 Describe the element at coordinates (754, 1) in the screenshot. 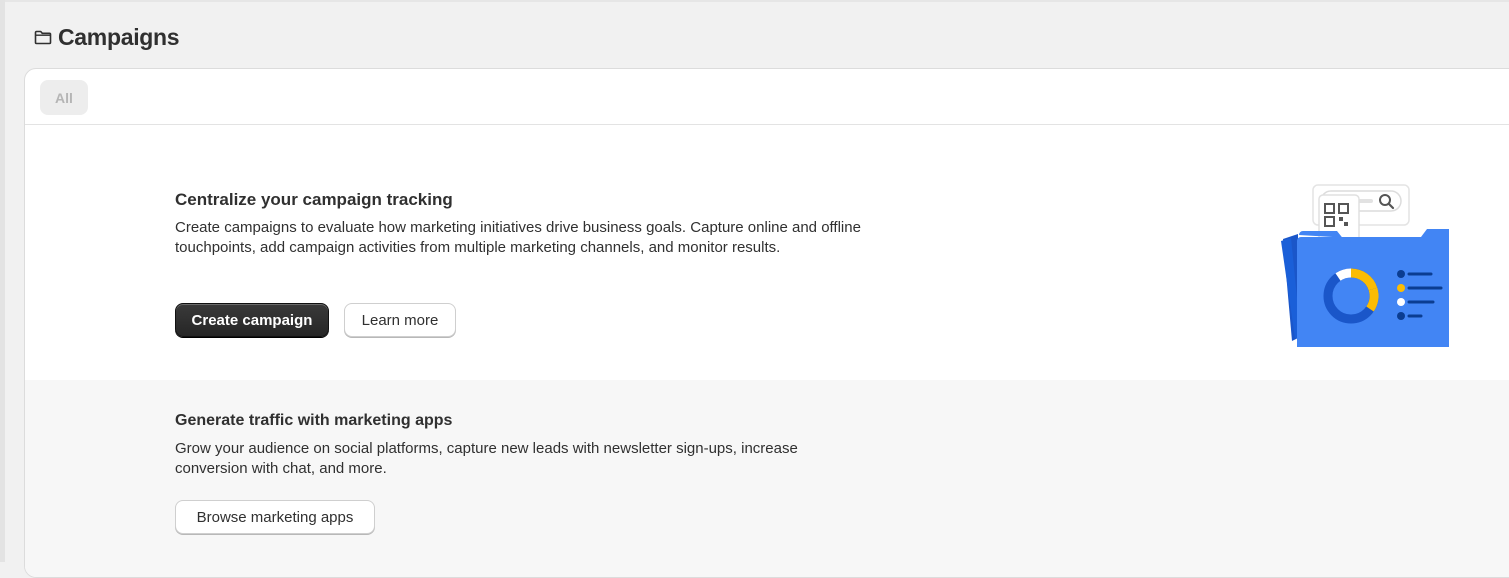

I see `top-border` at that location.